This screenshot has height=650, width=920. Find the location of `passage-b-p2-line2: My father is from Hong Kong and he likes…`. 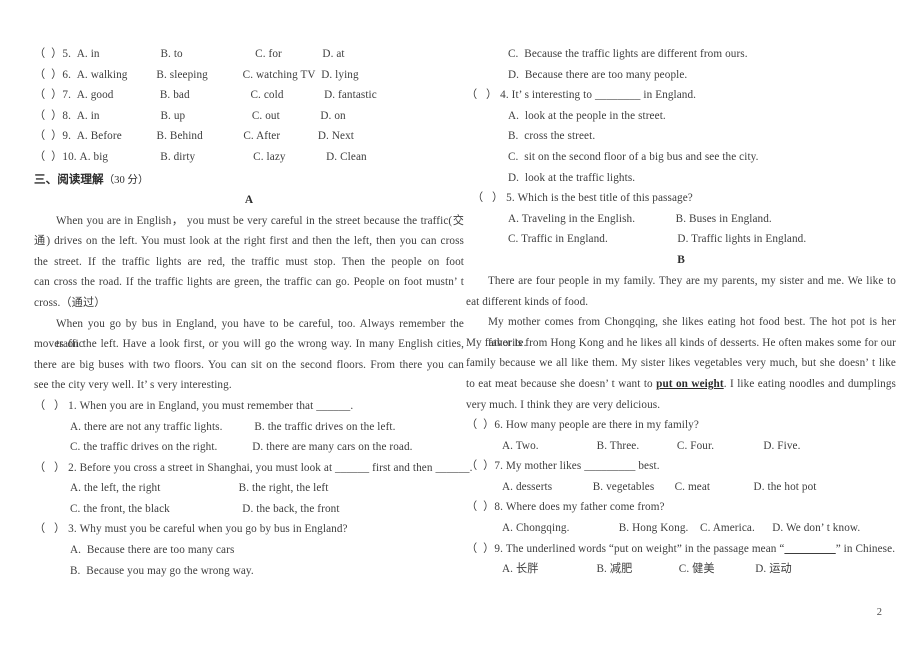

passage-b-p2-line2: My father is from Hong Kong and he likes… is located at coordinates (681, 342).